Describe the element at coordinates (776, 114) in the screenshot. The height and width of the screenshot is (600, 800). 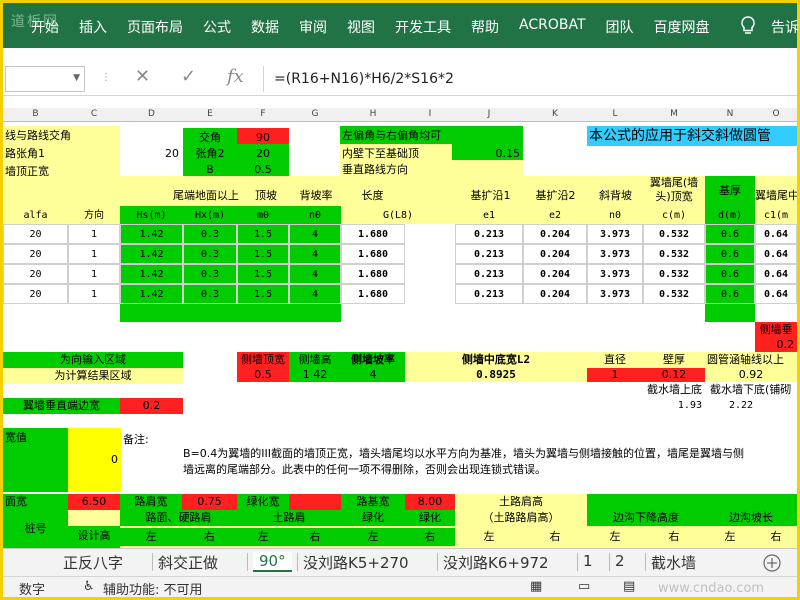
I see `col-header-O: O` at that location.